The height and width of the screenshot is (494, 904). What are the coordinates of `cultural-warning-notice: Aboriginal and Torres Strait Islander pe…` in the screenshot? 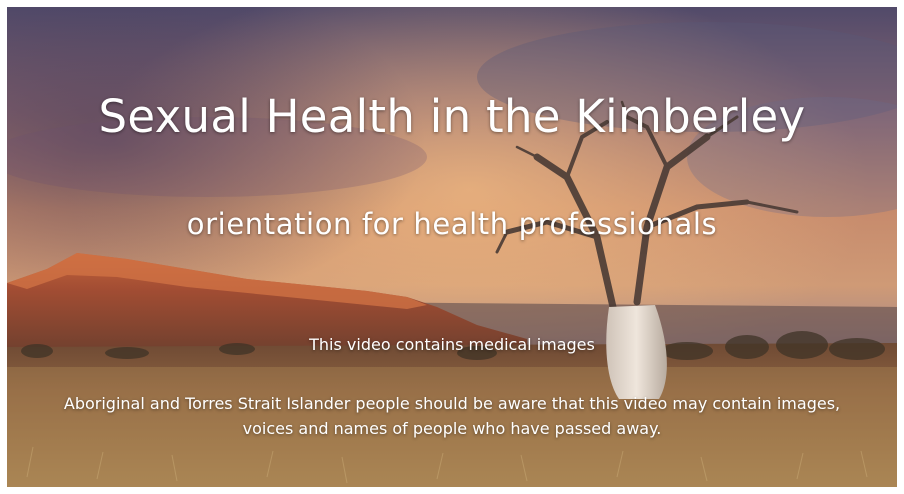 It's located at (452, 416).